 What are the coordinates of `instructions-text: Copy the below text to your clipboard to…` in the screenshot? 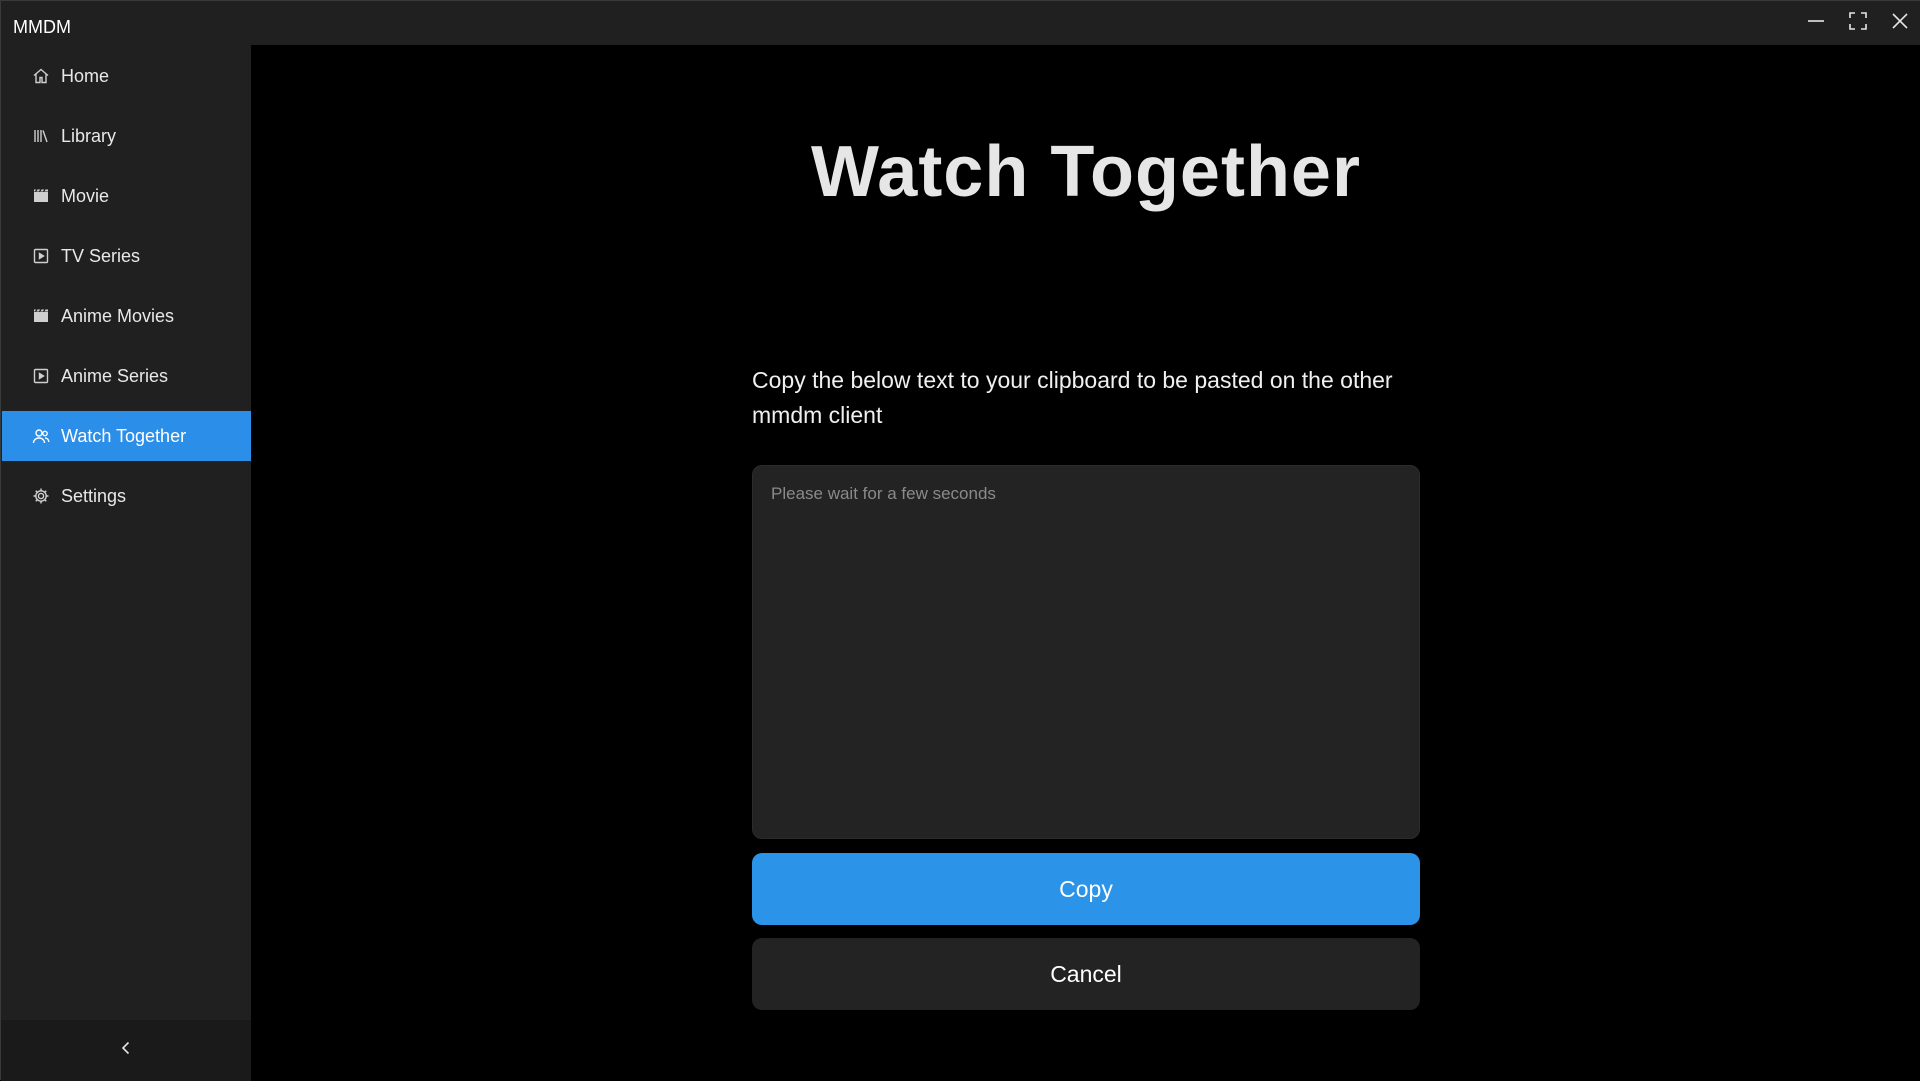 It's located at (1072, 397).